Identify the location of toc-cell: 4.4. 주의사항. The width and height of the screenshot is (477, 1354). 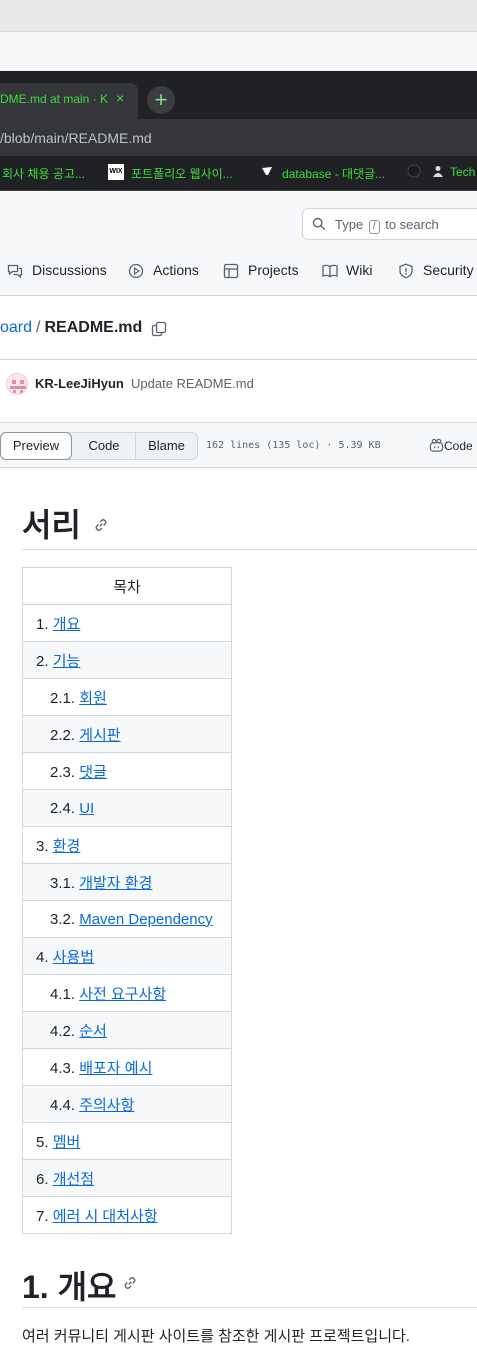
(127, 1104).